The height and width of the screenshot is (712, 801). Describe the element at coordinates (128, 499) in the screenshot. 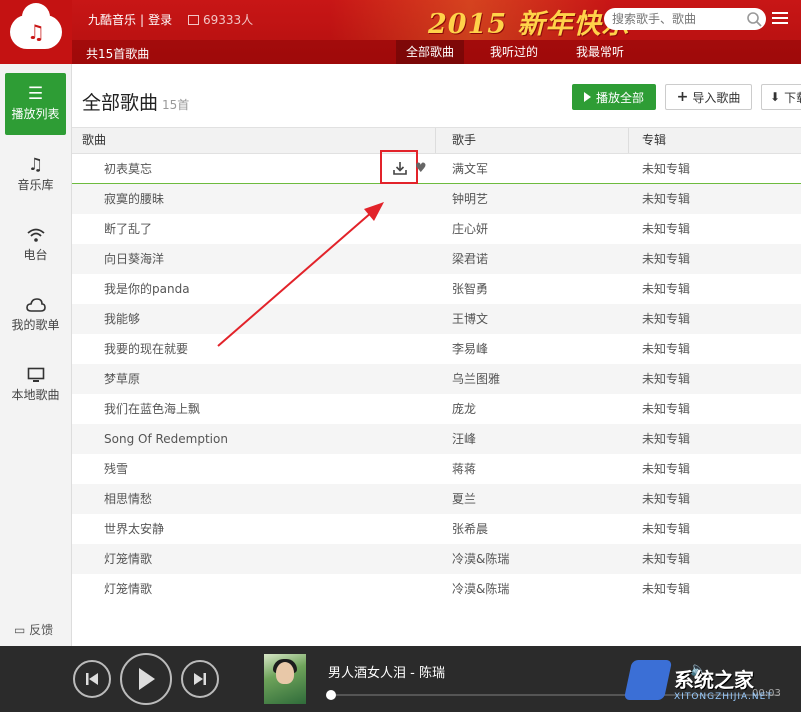

I see `song-title: 相思情愁` at that location.